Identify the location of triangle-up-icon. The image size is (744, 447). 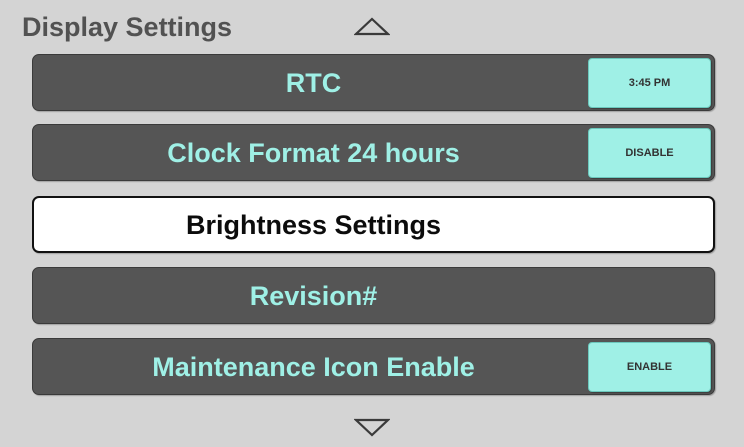
(372, 26).